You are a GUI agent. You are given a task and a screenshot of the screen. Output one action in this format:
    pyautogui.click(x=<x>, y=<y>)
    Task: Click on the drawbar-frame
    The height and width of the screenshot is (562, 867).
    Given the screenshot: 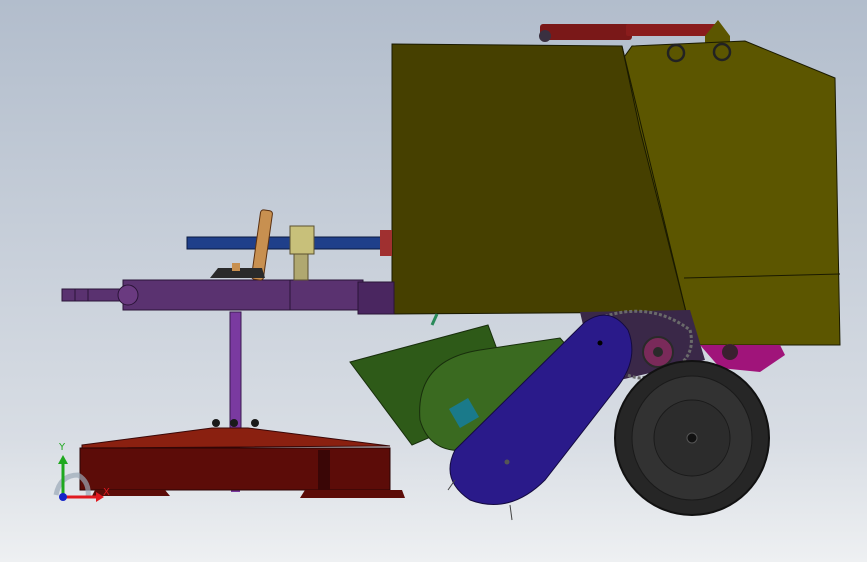 What is the action you would take?
    pyautogui.click(x=228, y=297)
    